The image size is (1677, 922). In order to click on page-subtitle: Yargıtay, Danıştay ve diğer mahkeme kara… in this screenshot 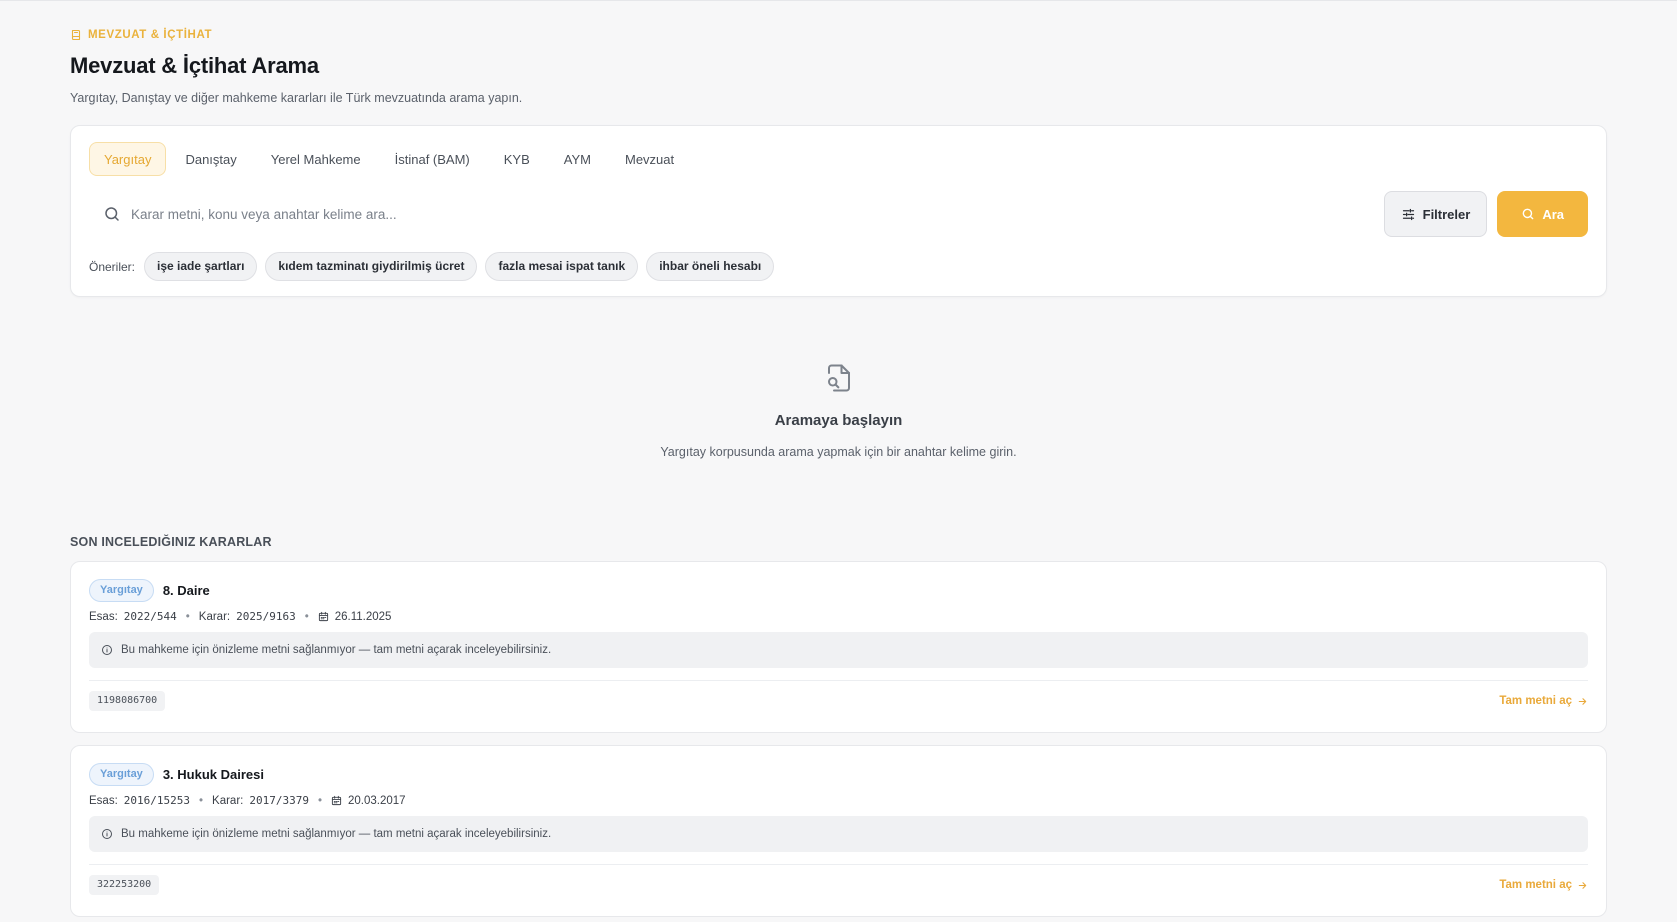, I will do `click(296, 98)`.